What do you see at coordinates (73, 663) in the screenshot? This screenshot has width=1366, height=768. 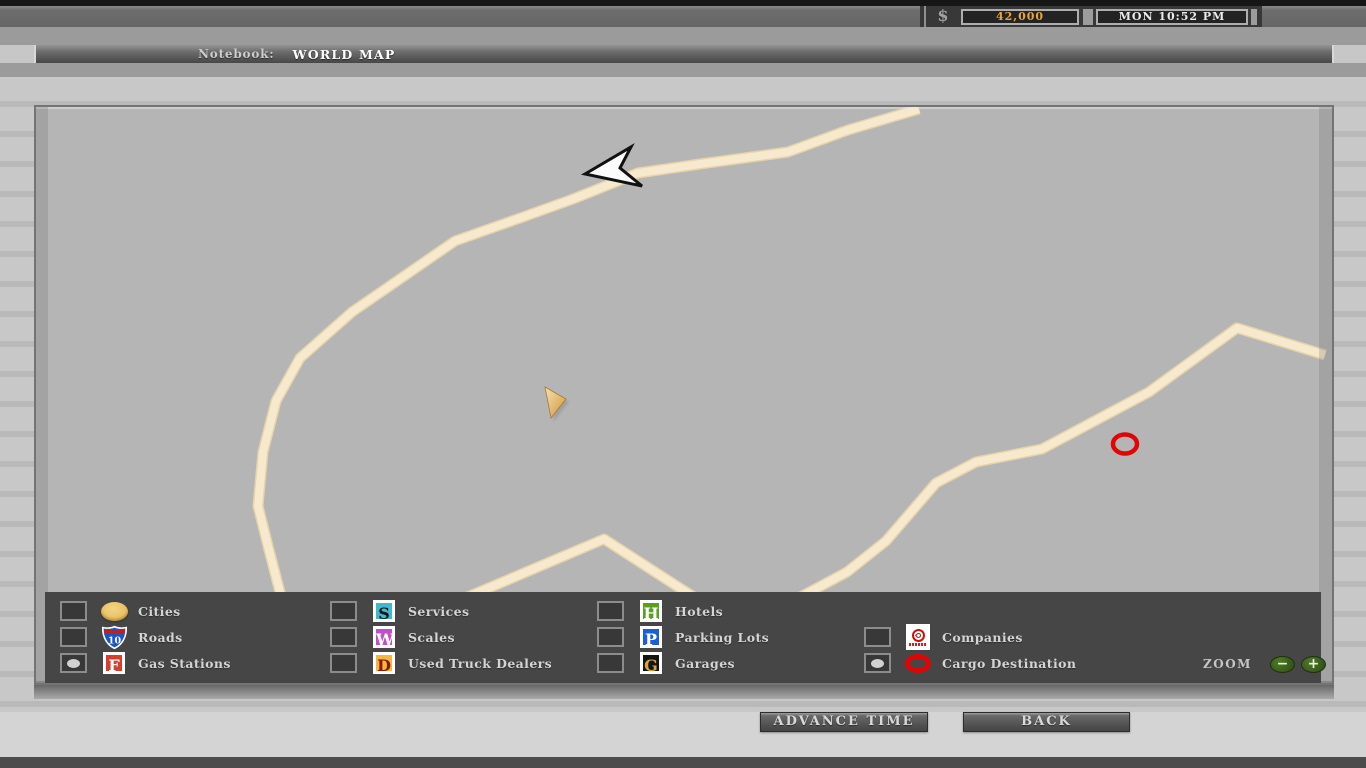 I see `gas-stations-checkbox` at bounding box center [73, 663].